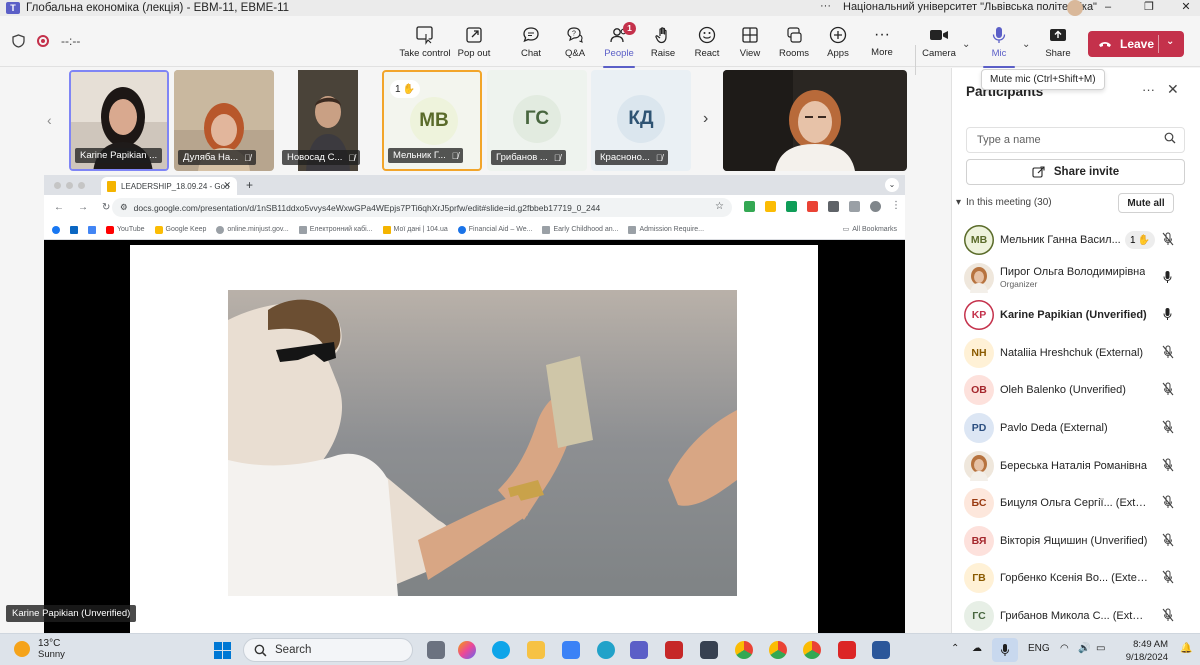  What do you see at coordinates (1143, 651) in the screenshot?
I see `system-clock: 8:49 AM 9/18/2024` at bounding box center [1143, 651].